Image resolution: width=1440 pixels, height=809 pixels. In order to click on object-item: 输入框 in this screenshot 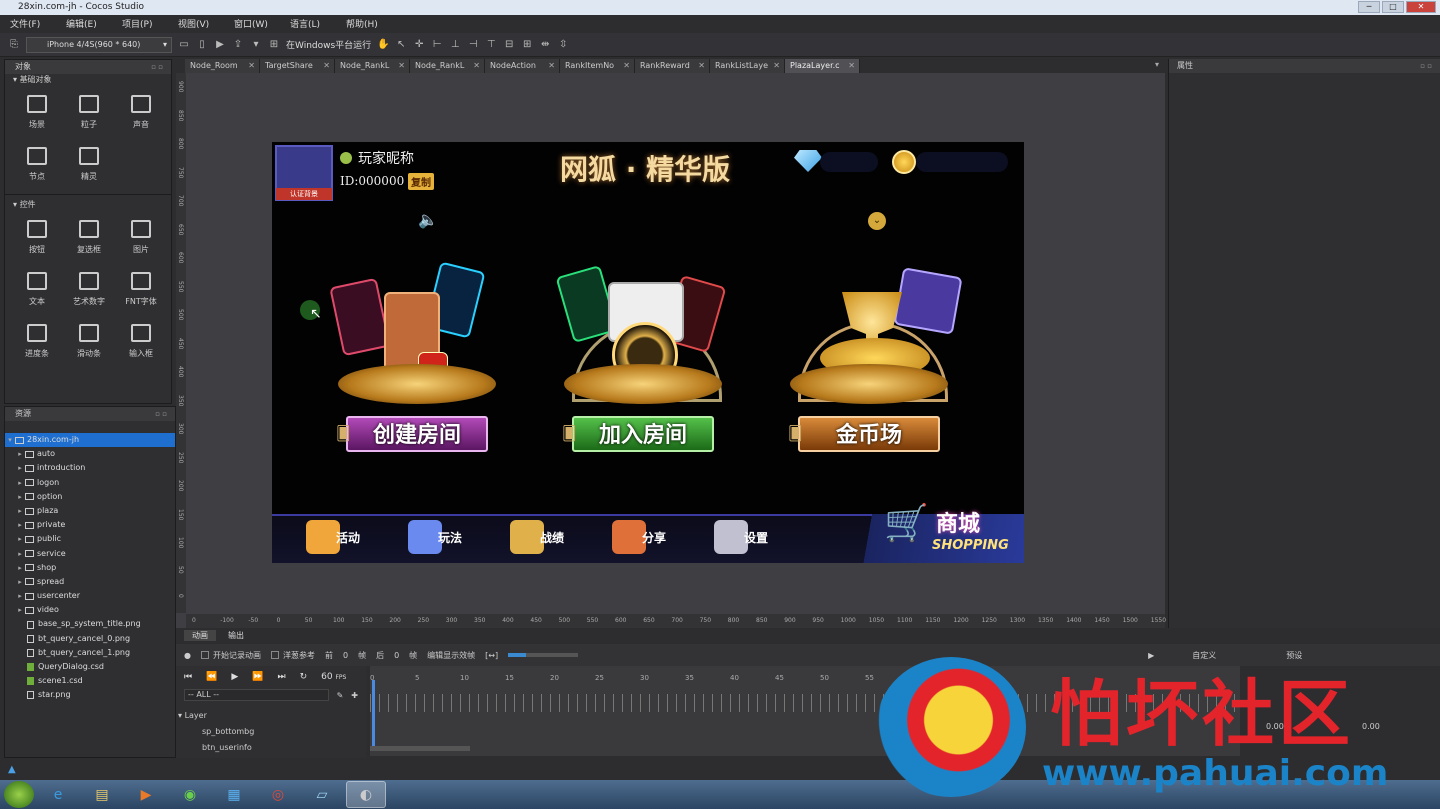, I will do `click(141, 341)`.